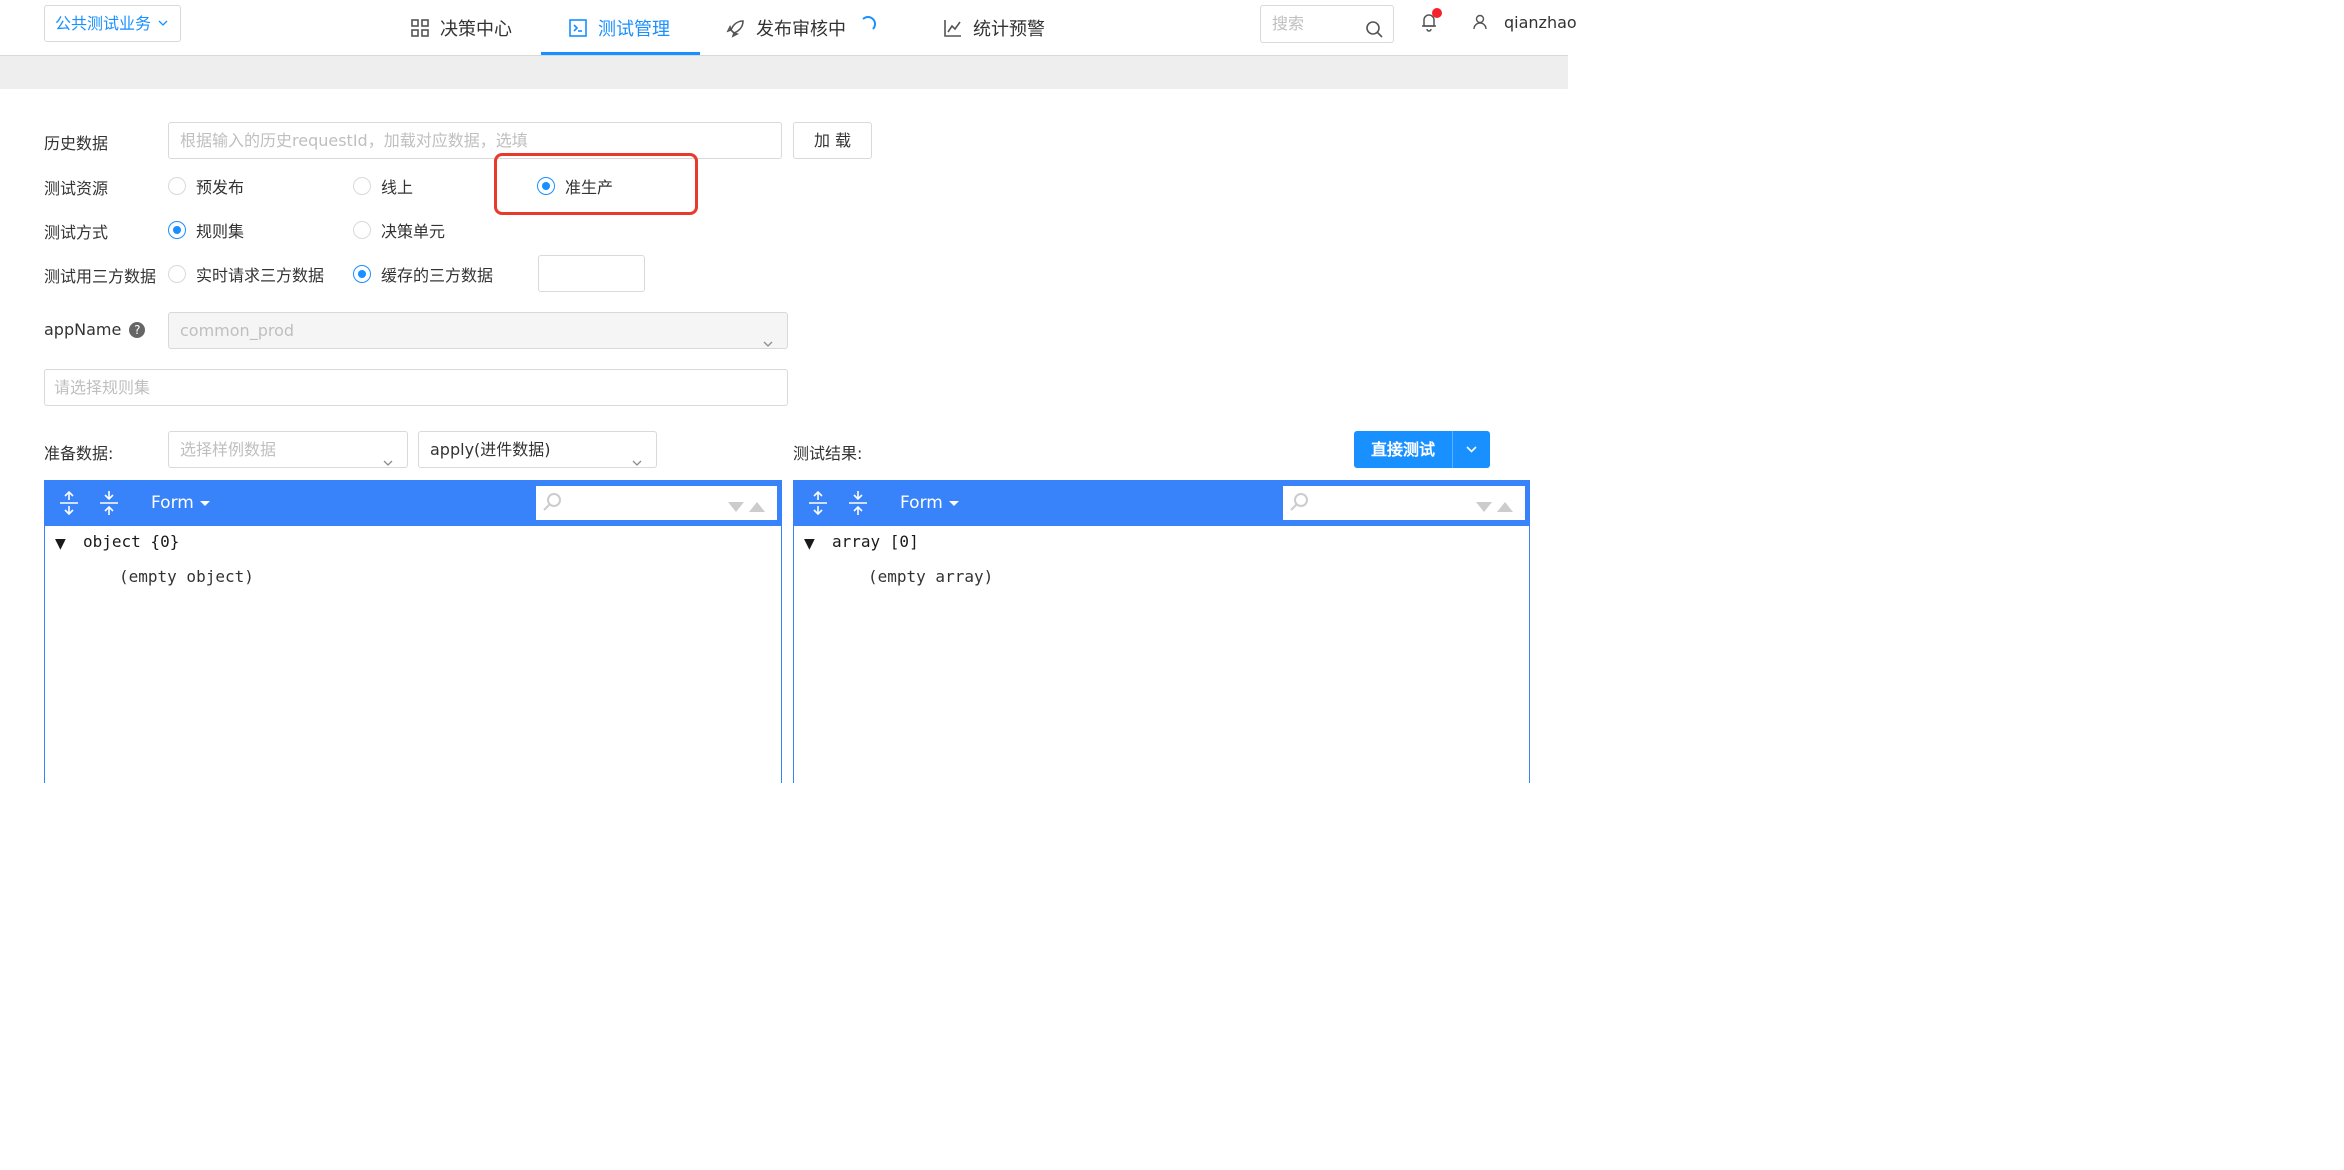 The width and height of the screenshot is (2344, 1170). I want to click on user-icon, so click(1480, 22).